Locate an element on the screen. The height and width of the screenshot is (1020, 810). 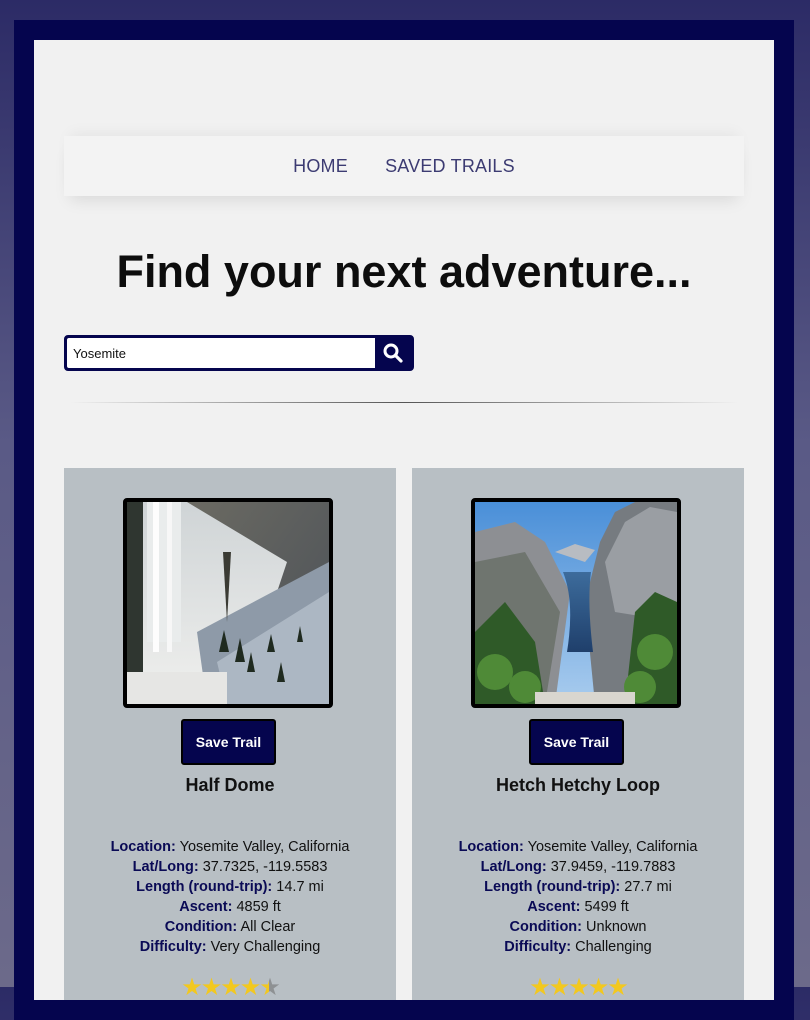
trail-name: Hetch Hetchy Loop is located at coordinates (577, 785).